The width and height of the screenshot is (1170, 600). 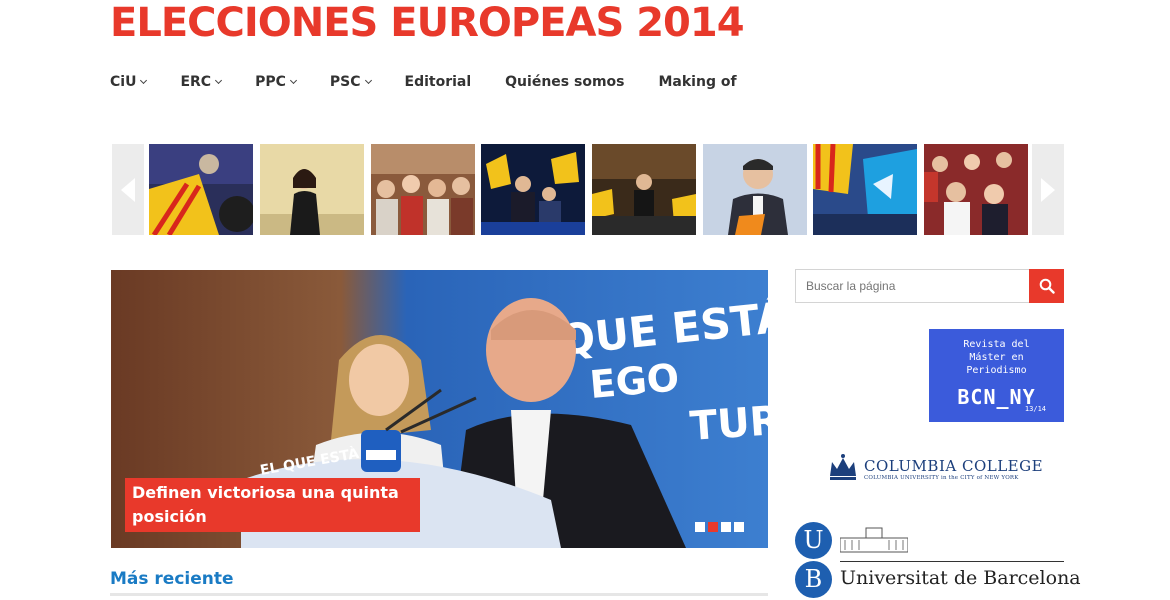 I want to click on carousel-thumb-rally-flags, so click(x=201, y=189).